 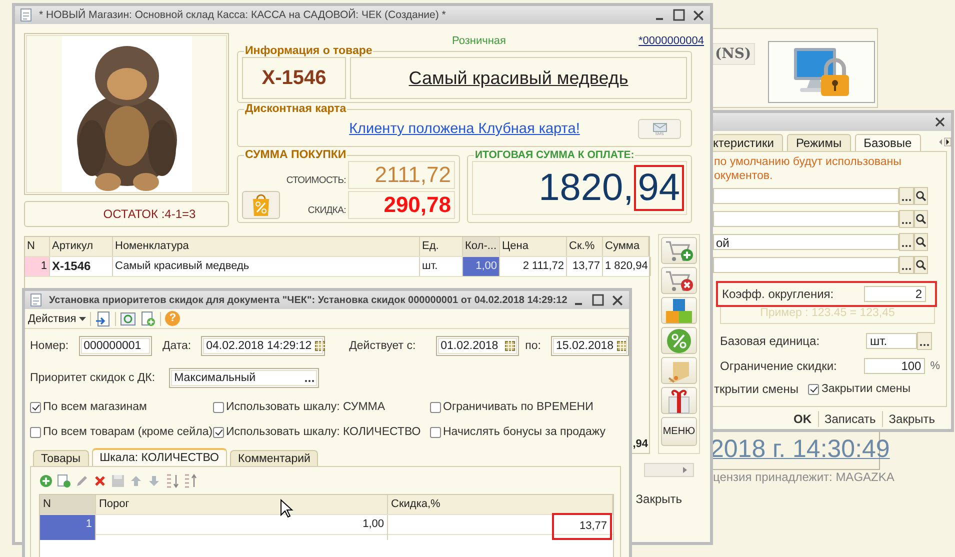 I want to click on command-button: Записать, so click(x=850, y=419).